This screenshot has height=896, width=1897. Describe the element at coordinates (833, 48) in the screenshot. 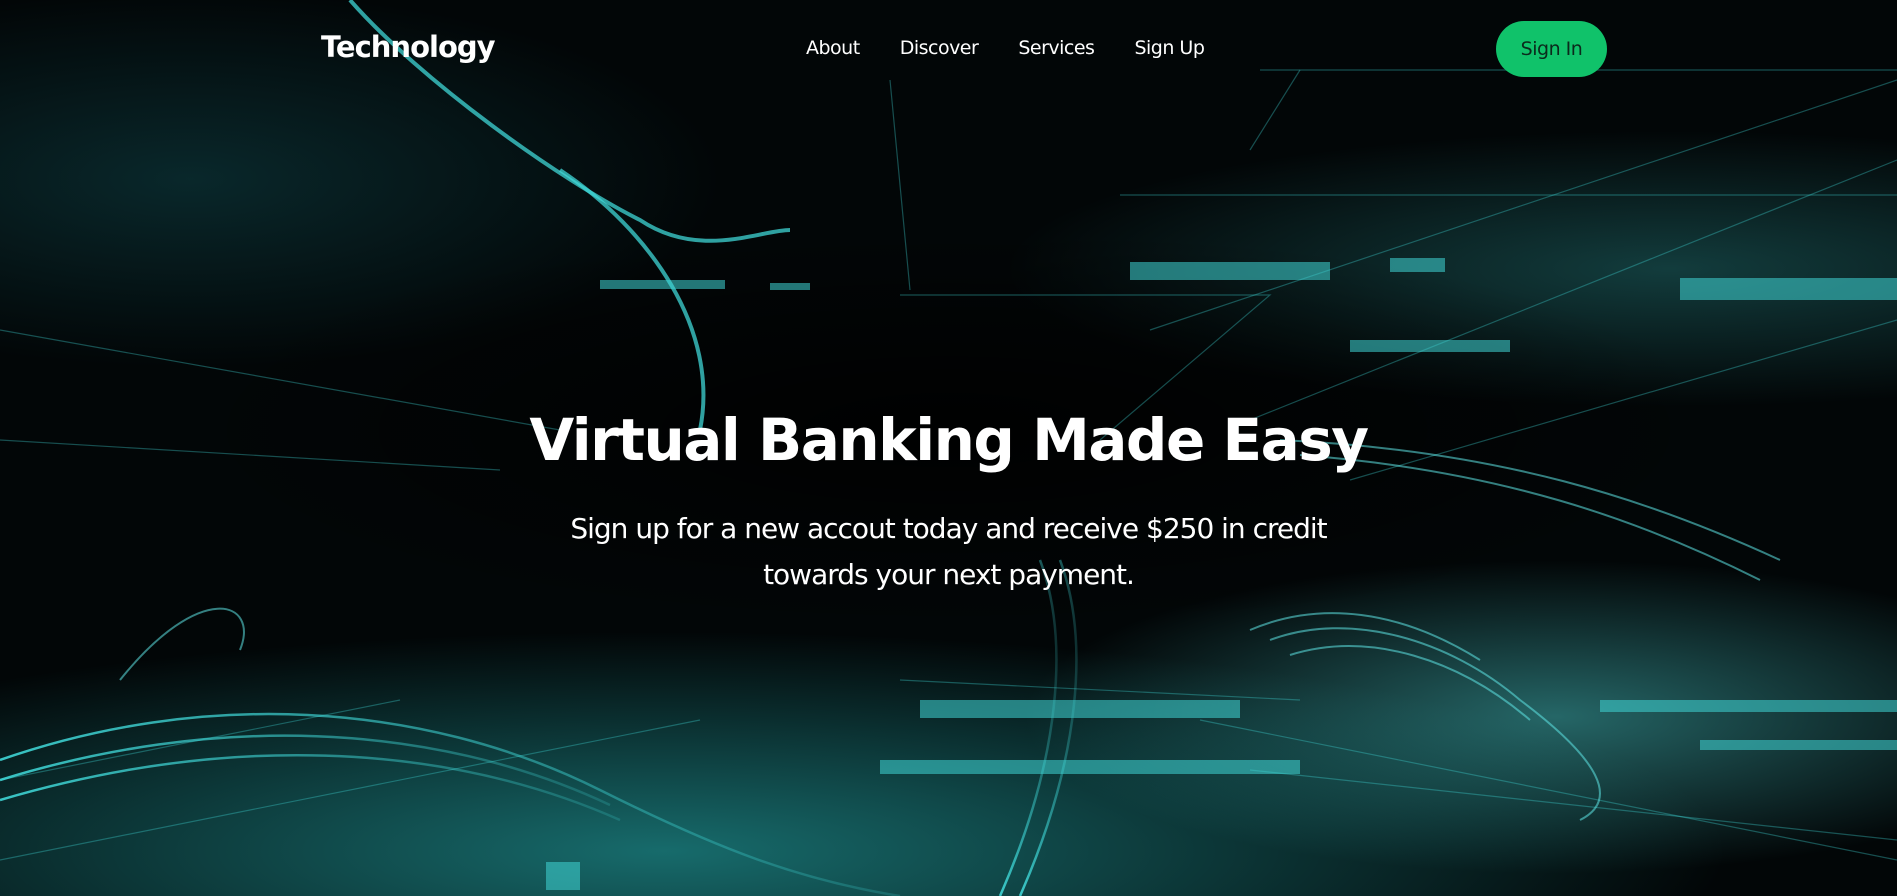

I see `nav-link-about: About` at that location.